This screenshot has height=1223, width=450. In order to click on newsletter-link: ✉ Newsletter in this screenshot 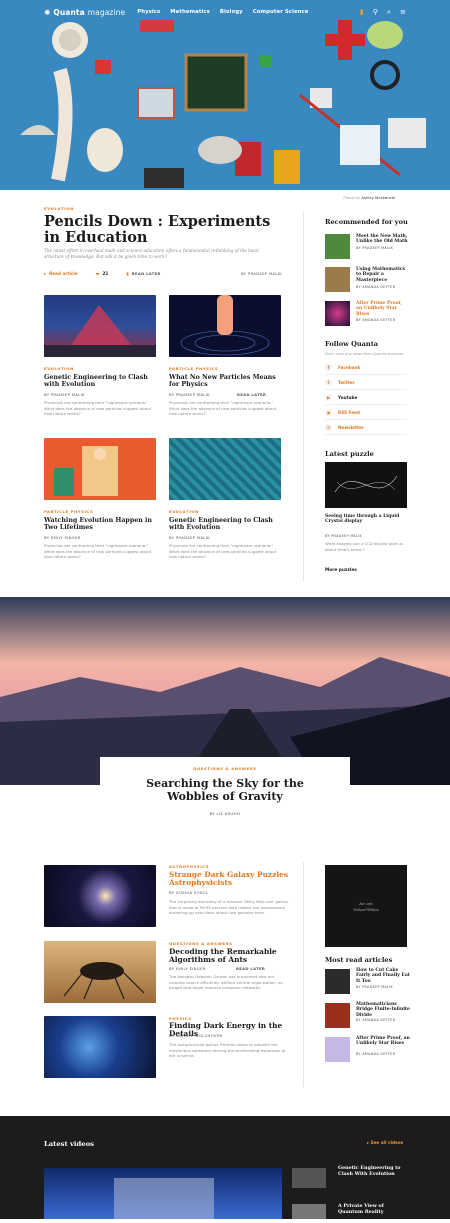, I will do `click(366, 427)`.